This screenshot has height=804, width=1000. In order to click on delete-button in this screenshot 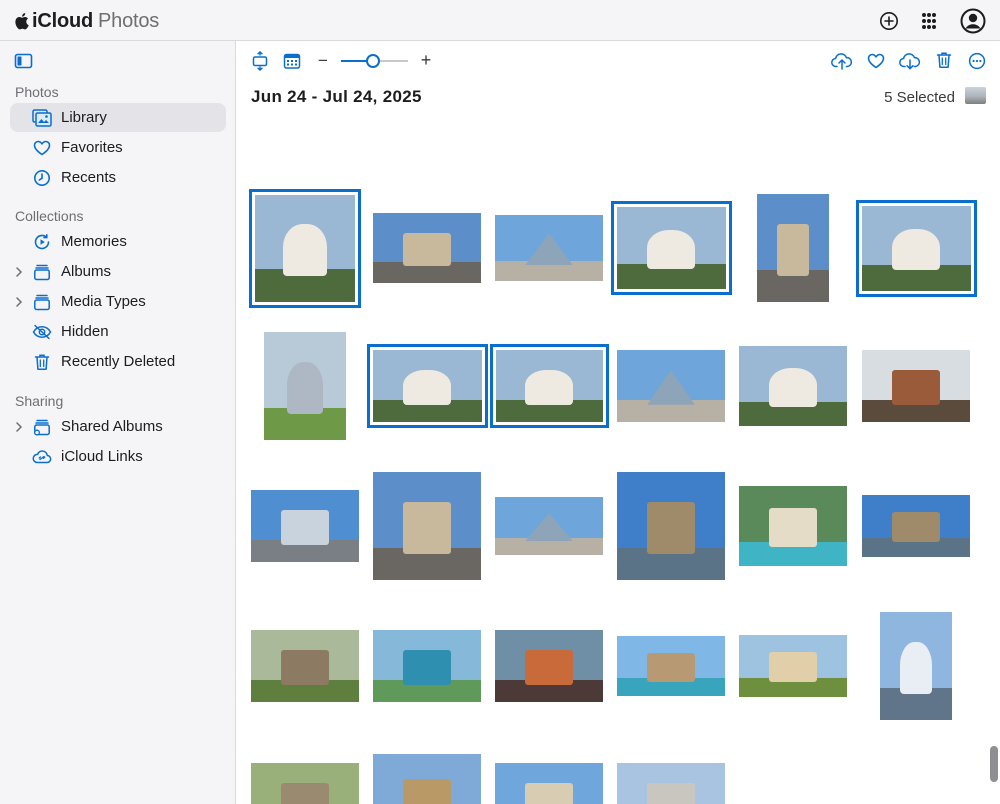, I will do `click(944, 60)`.